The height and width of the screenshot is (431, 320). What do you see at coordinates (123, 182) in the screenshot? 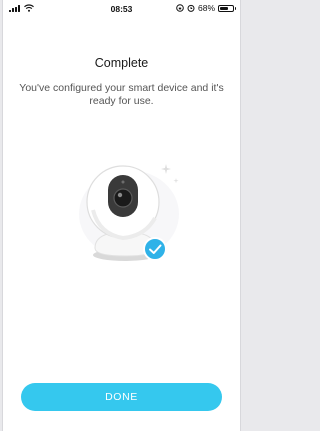
I see `camera-indicator` at bounding box center [123, 182].